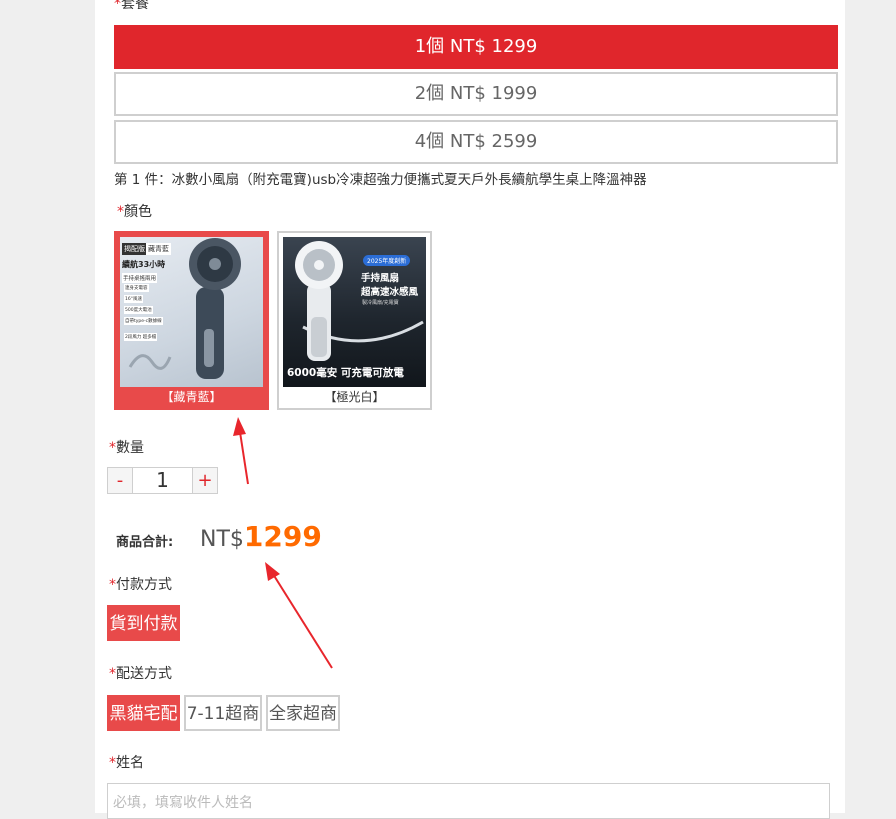 The width and height of the screenshot is (896, 819). I want to click on annotation-arrows, so click(283, 543).